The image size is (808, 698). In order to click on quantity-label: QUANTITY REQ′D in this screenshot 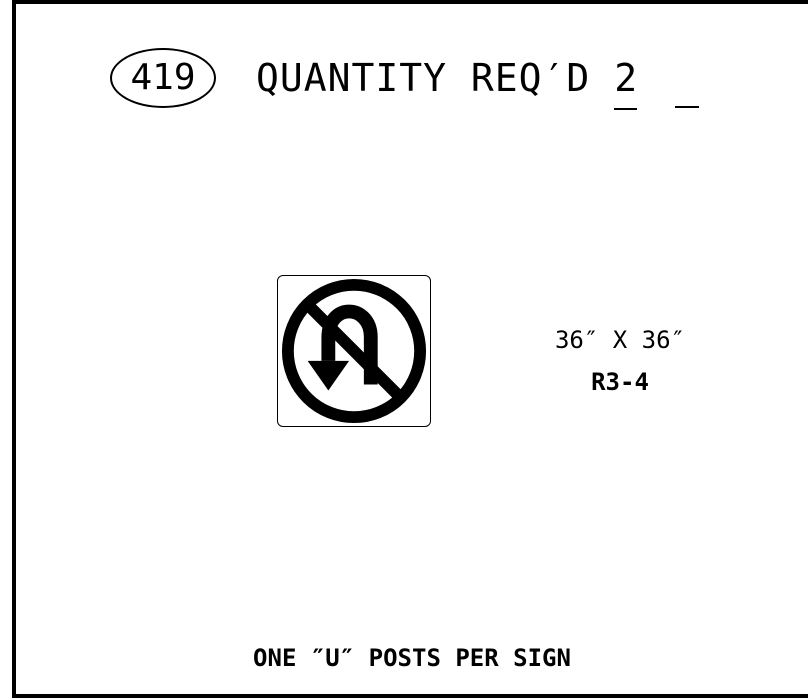, I will do `click(423, 78)`.